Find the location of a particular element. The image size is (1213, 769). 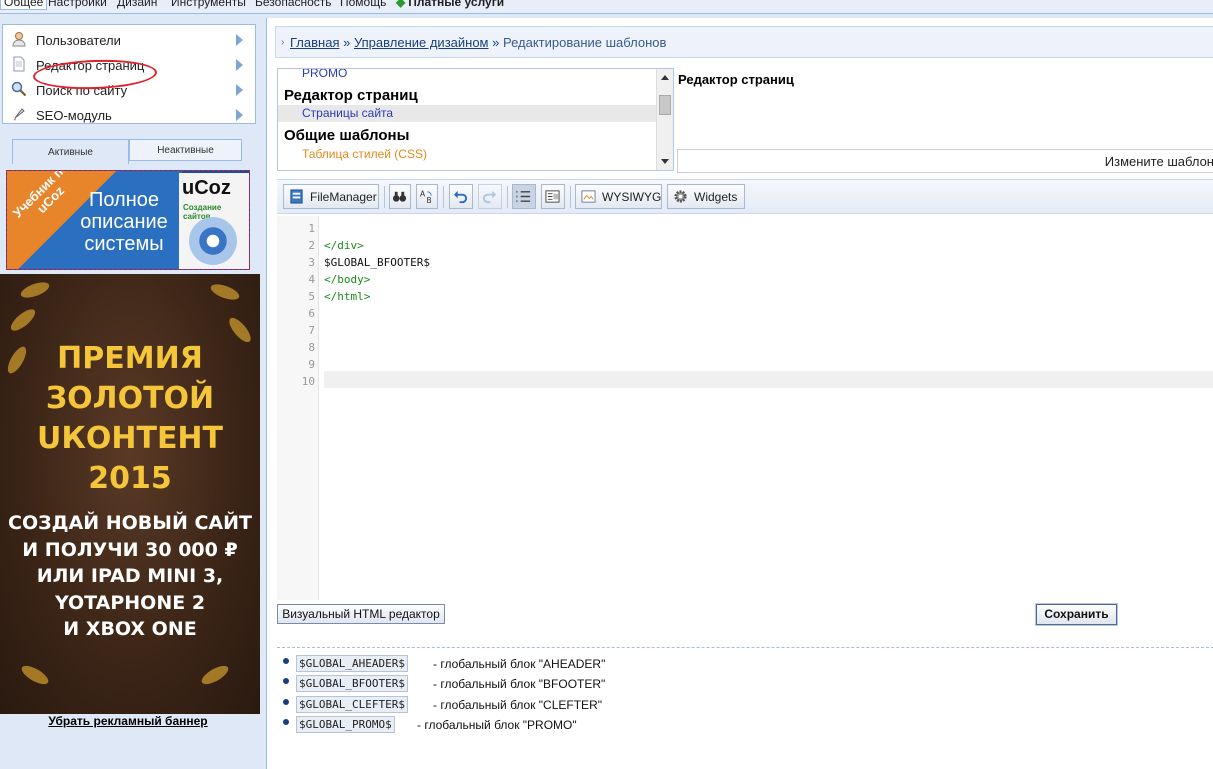

disc-icon is located at coordinates (213, 241).